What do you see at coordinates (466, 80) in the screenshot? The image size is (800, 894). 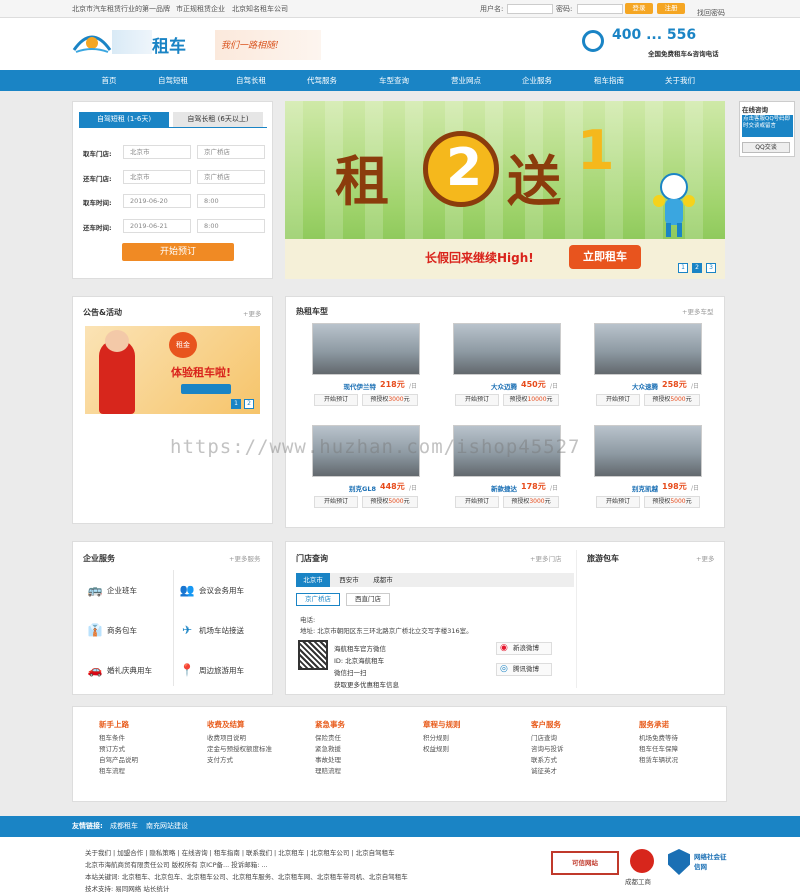 I see `nav-stores: 营业网点` at bounding box center [466, 80].